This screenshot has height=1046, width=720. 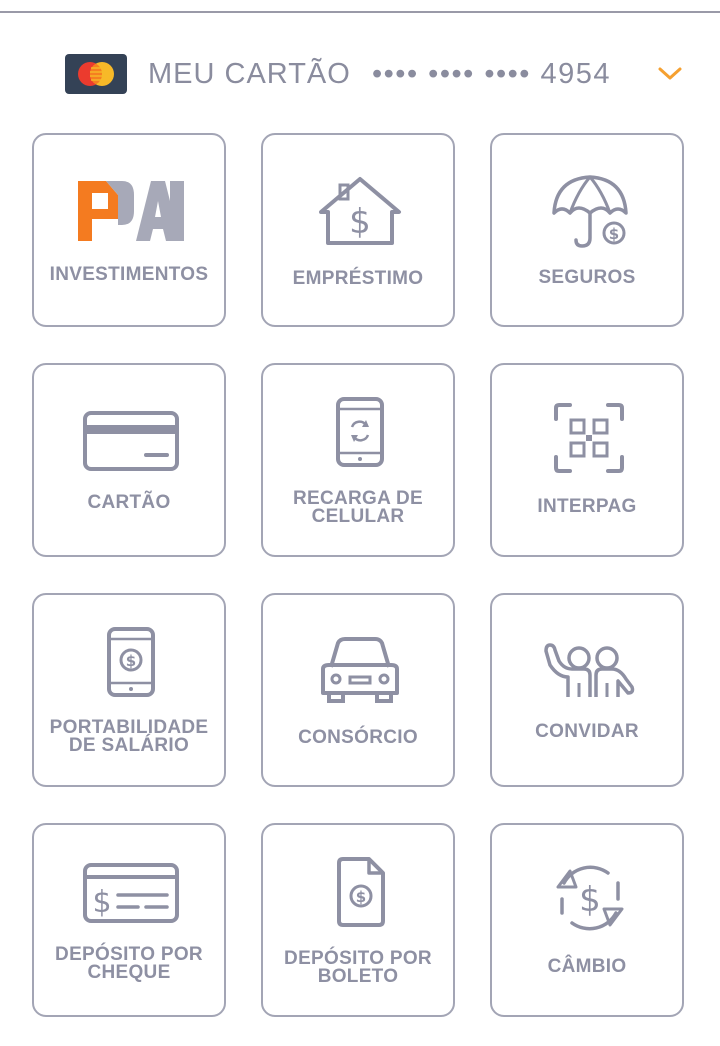 I want to click on menu-tile-convidar: CONVIDAR, so click(x=587, y=690).